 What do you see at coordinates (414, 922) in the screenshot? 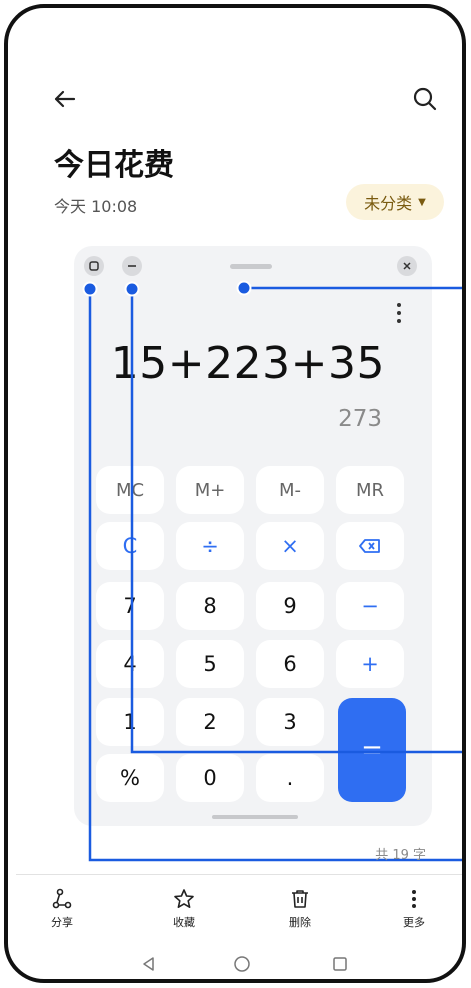
I see `more-label: 更多` at bounding box center [414, 922].